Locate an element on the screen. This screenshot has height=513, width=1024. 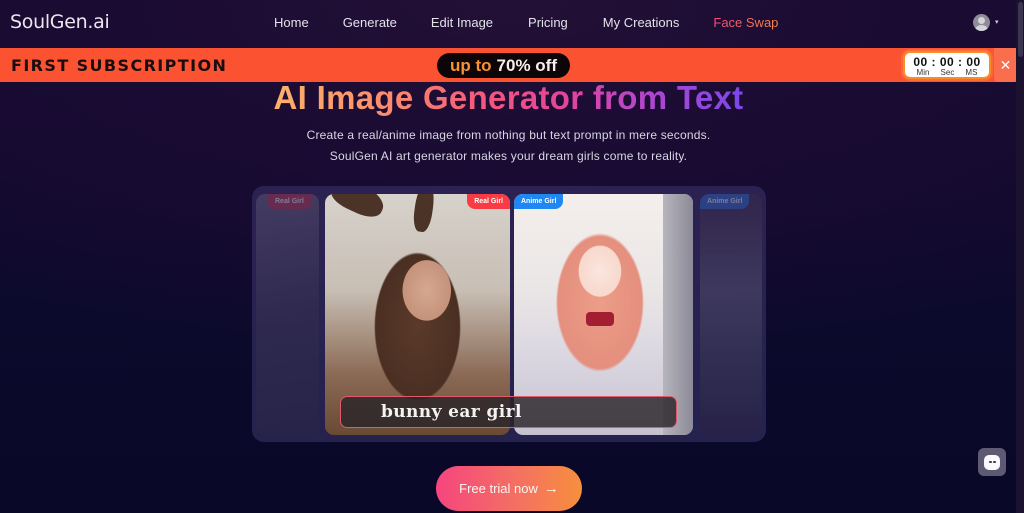
timer-label-min: Min is located at coordinates (923, 72).